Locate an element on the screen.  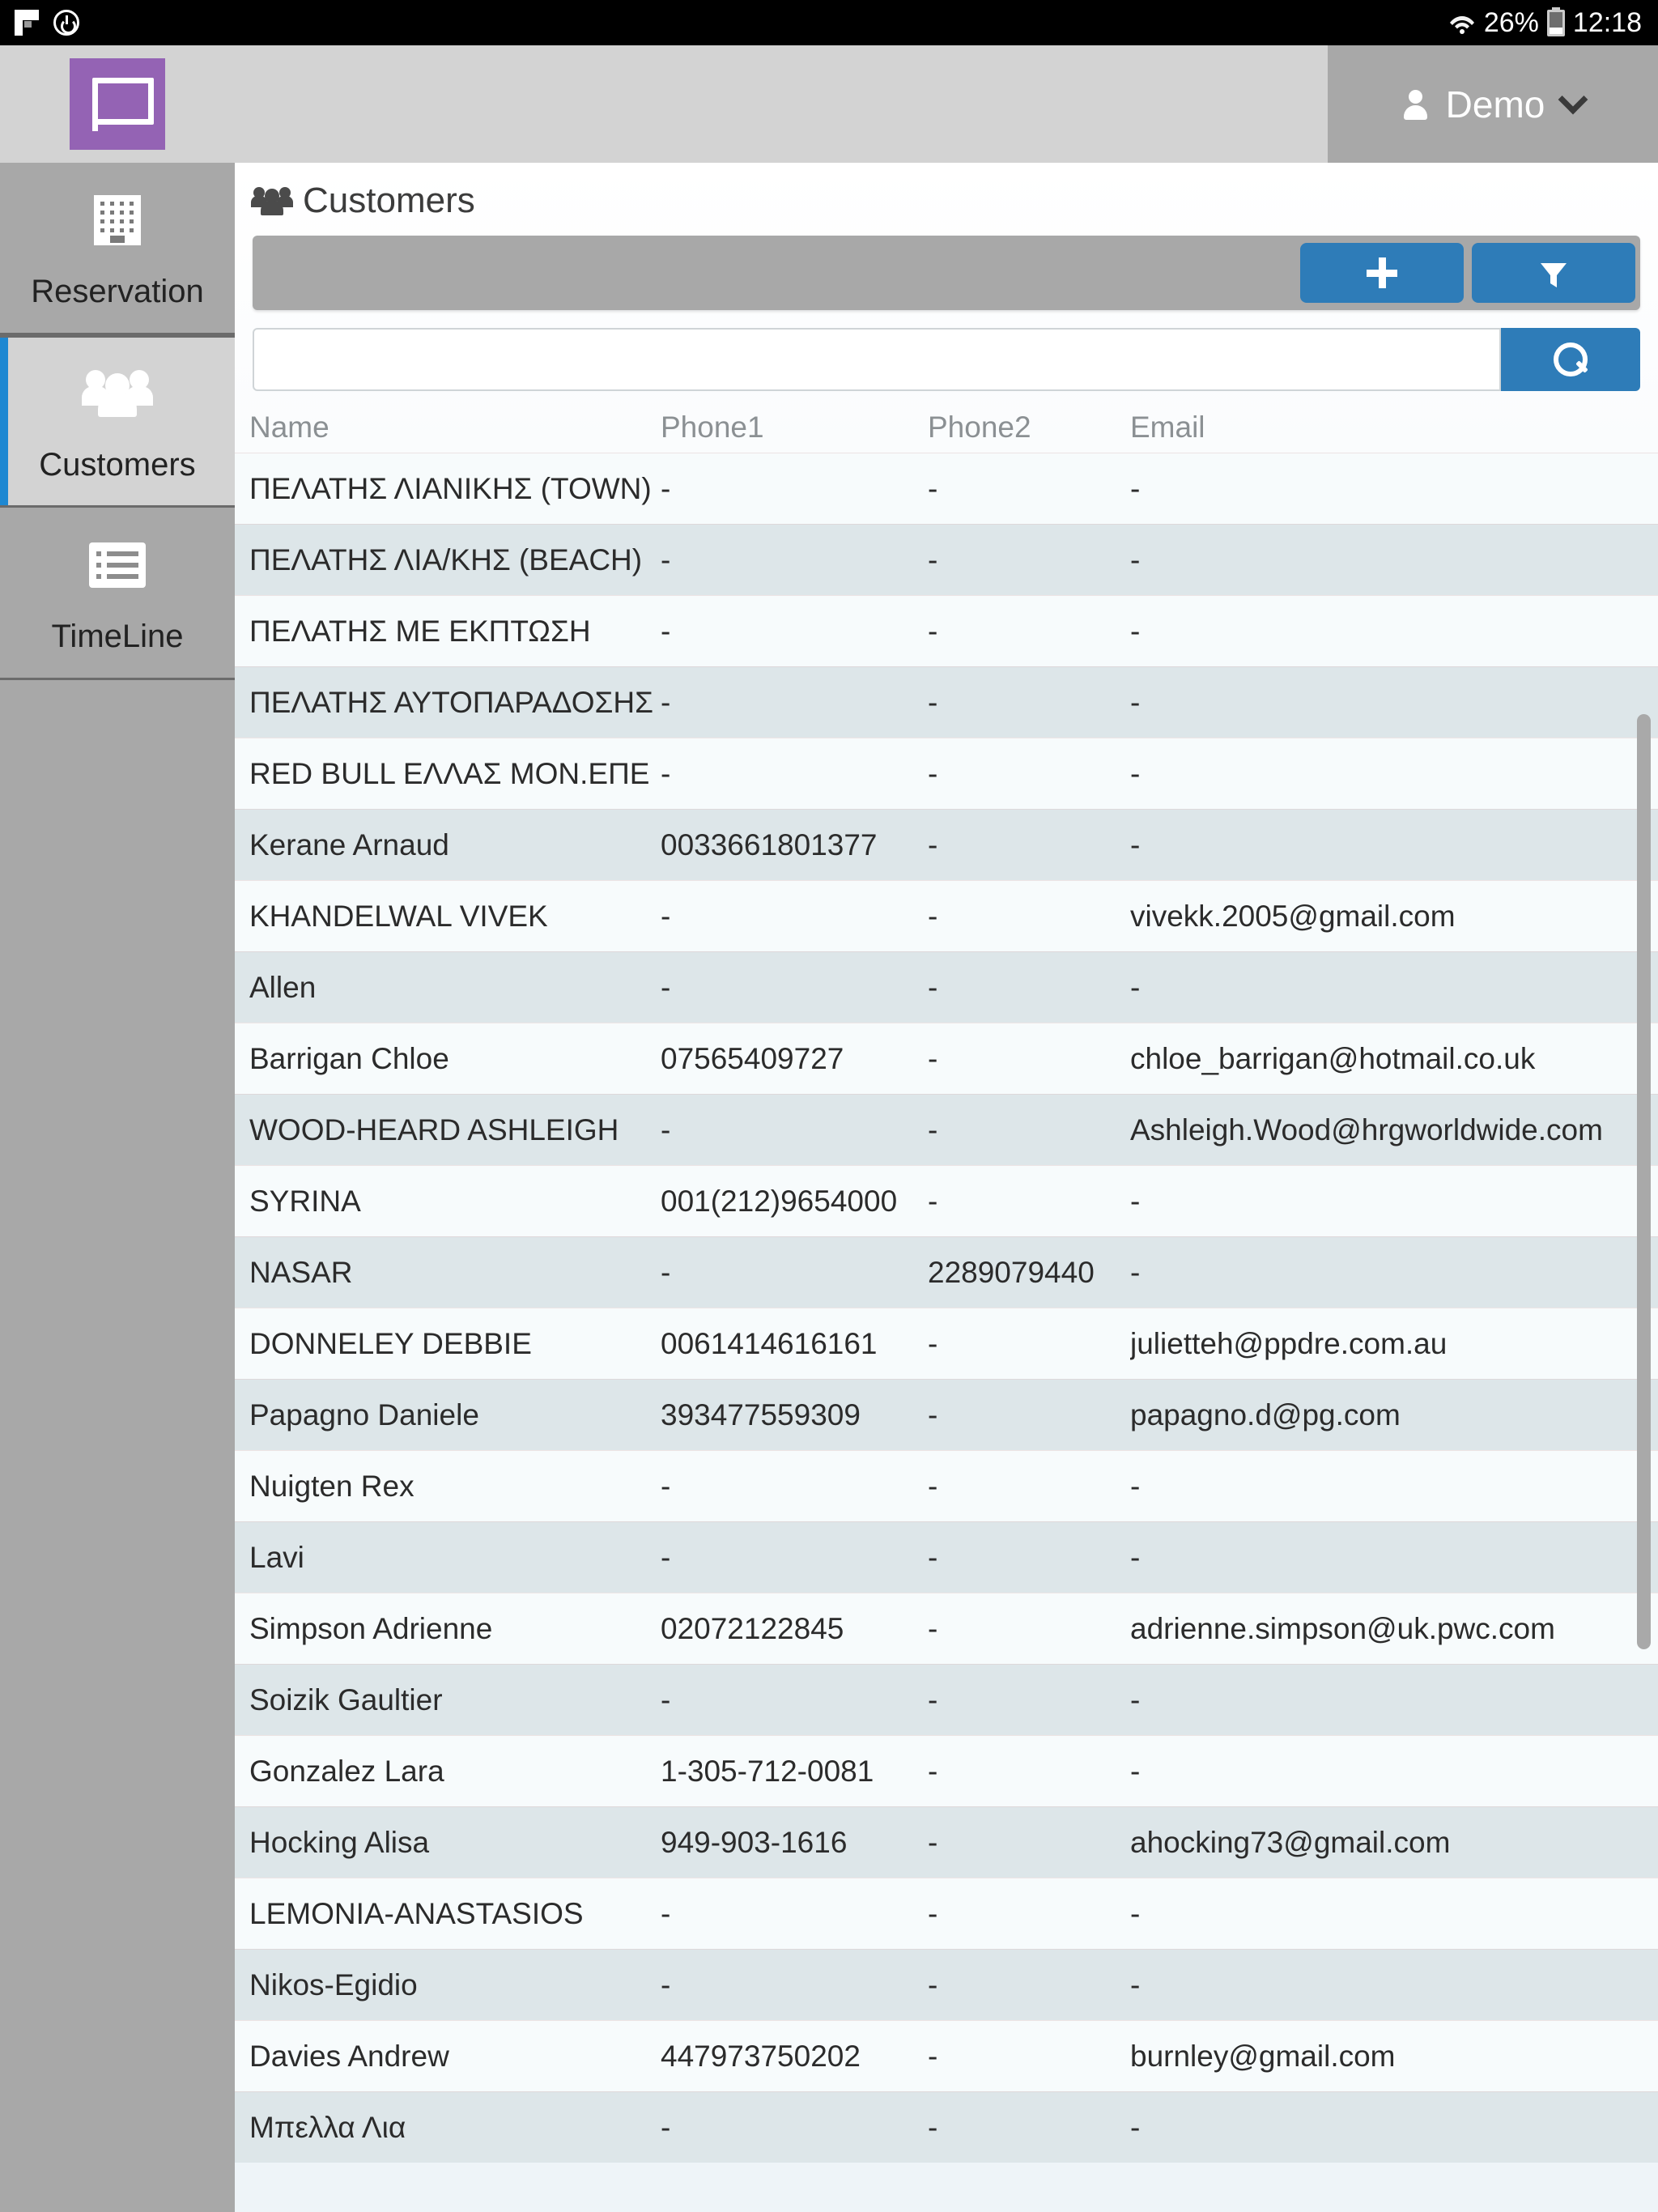
sidebar-item-reservation: Reservation is located at coordinates (117, 249).